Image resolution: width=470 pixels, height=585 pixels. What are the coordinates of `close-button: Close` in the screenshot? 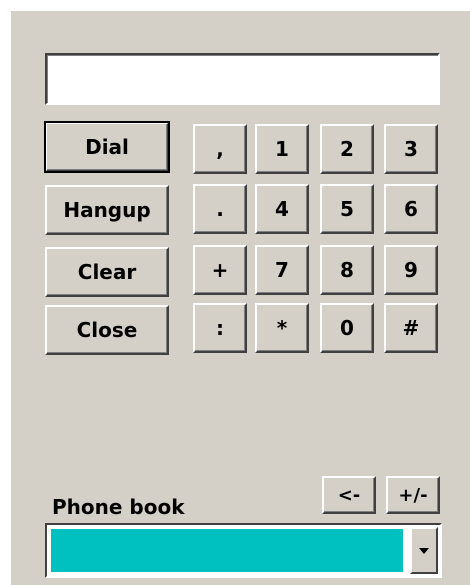 It's located at (107, 330).